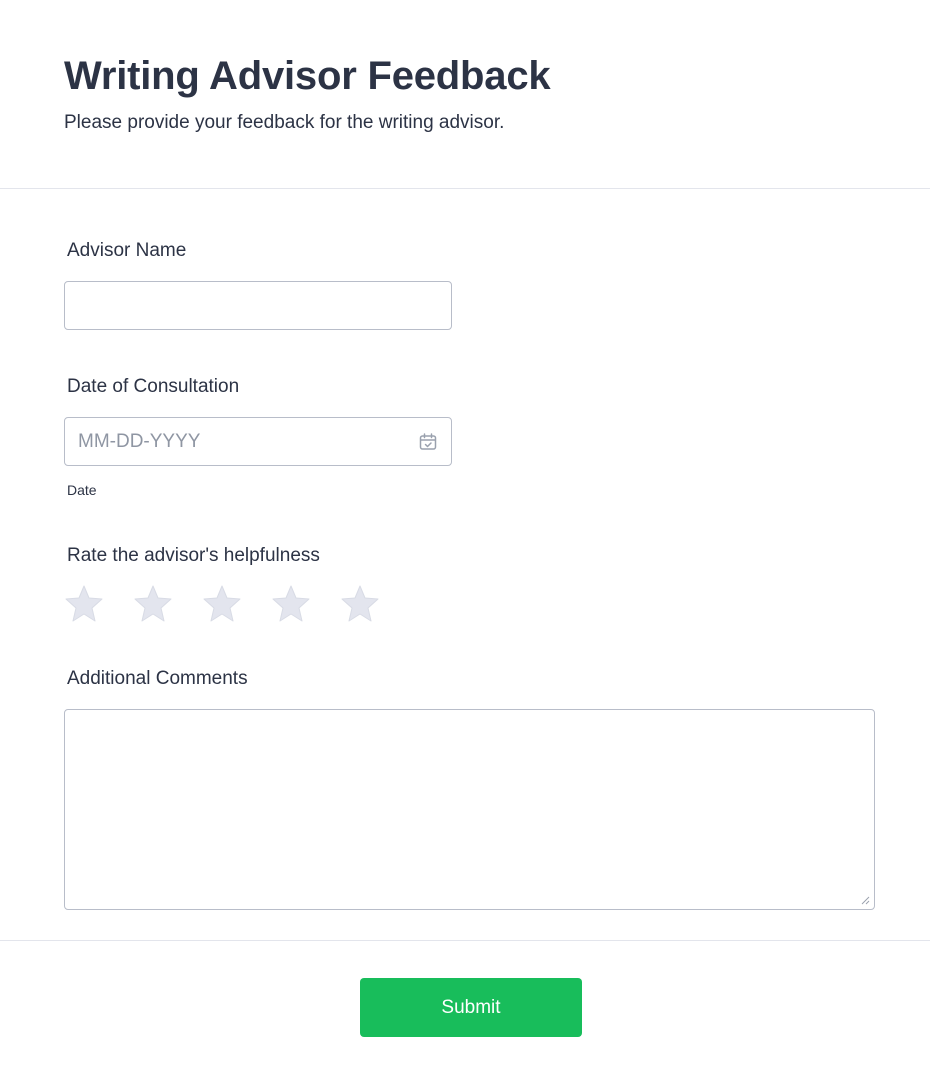 The height and width of the screenshot is (1087, 930). I want to click on advisor-name-input, so click(258, 305).